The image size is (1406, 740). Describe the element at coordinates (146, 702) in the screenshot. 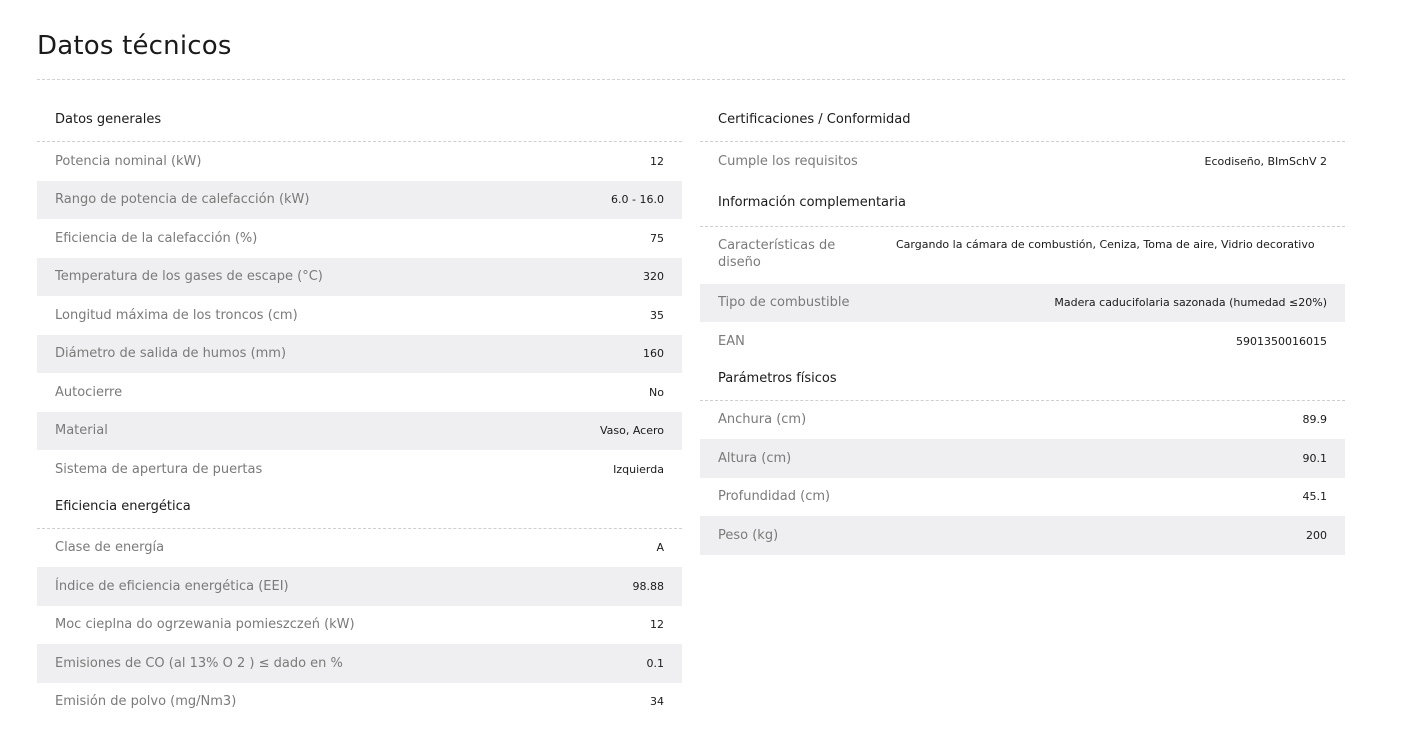

I see `spec-label: Emisión de polvo (mg/Nm3)` at that location.